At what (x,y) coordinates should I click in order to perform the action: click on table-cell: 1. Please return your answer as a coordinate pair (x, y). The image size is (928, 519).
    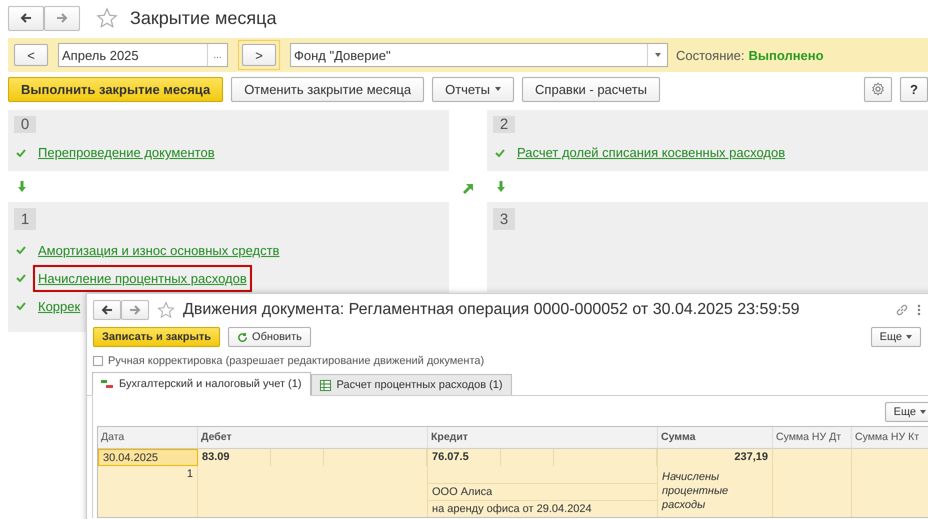
    Looking at the image, I should click on (148, 491).